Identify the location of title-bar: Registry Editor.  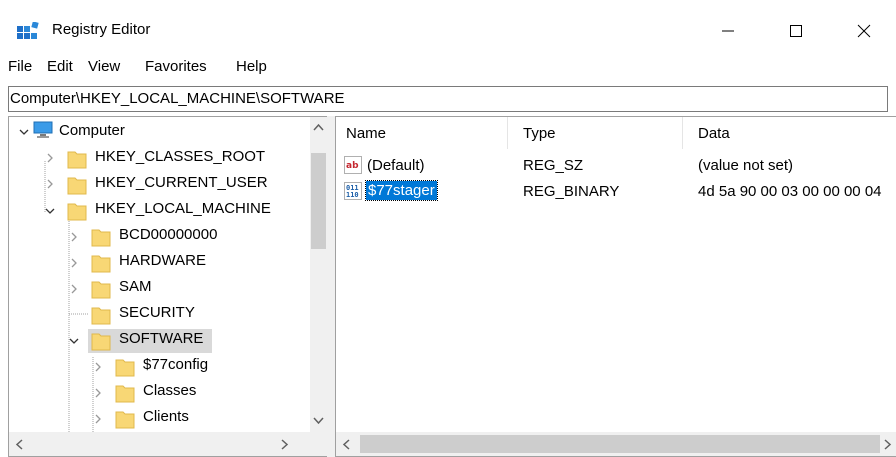
(448, 28).